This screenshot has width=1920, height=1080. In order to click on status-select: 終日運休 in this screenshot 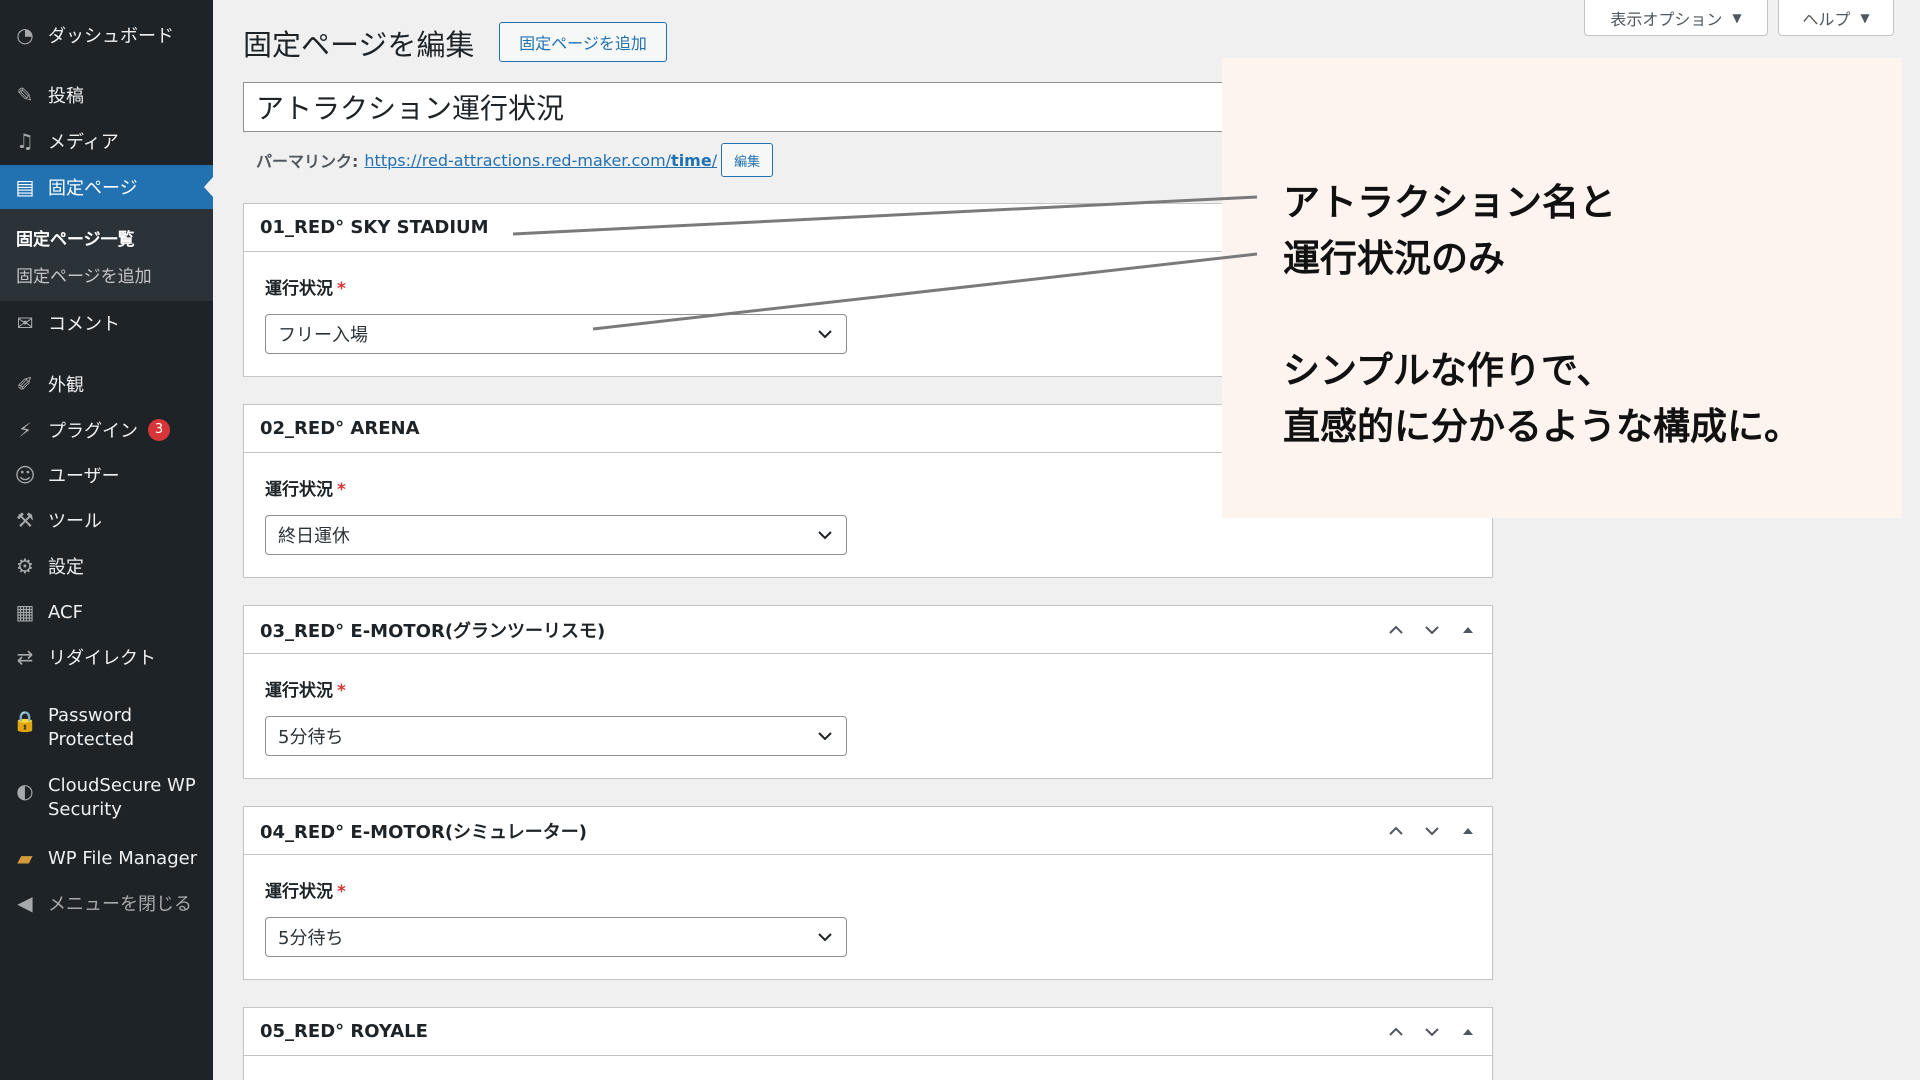, I will do `click(556, 535)`.